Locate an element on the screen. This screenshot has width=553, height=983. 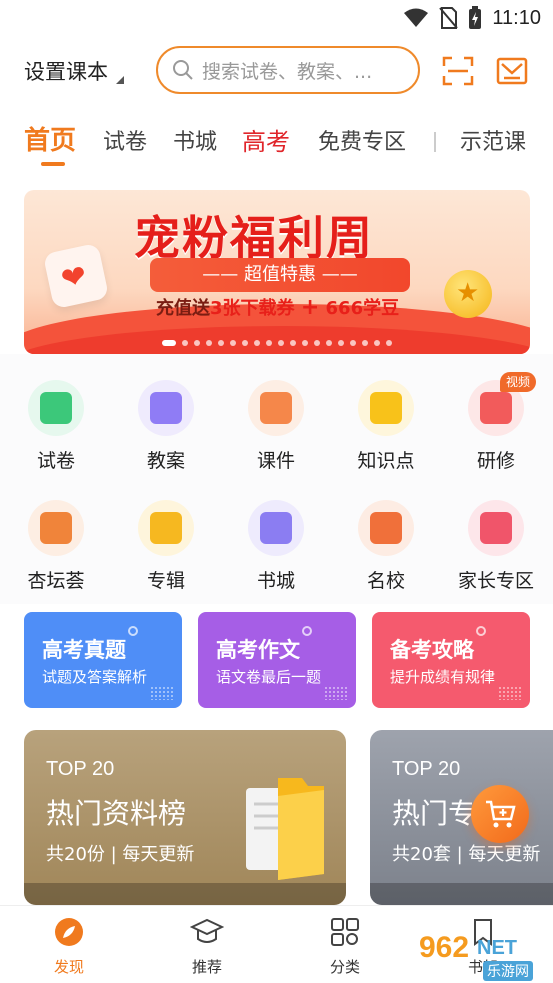
category-label: 杏坛荟 is located at coordinates (56, 581).